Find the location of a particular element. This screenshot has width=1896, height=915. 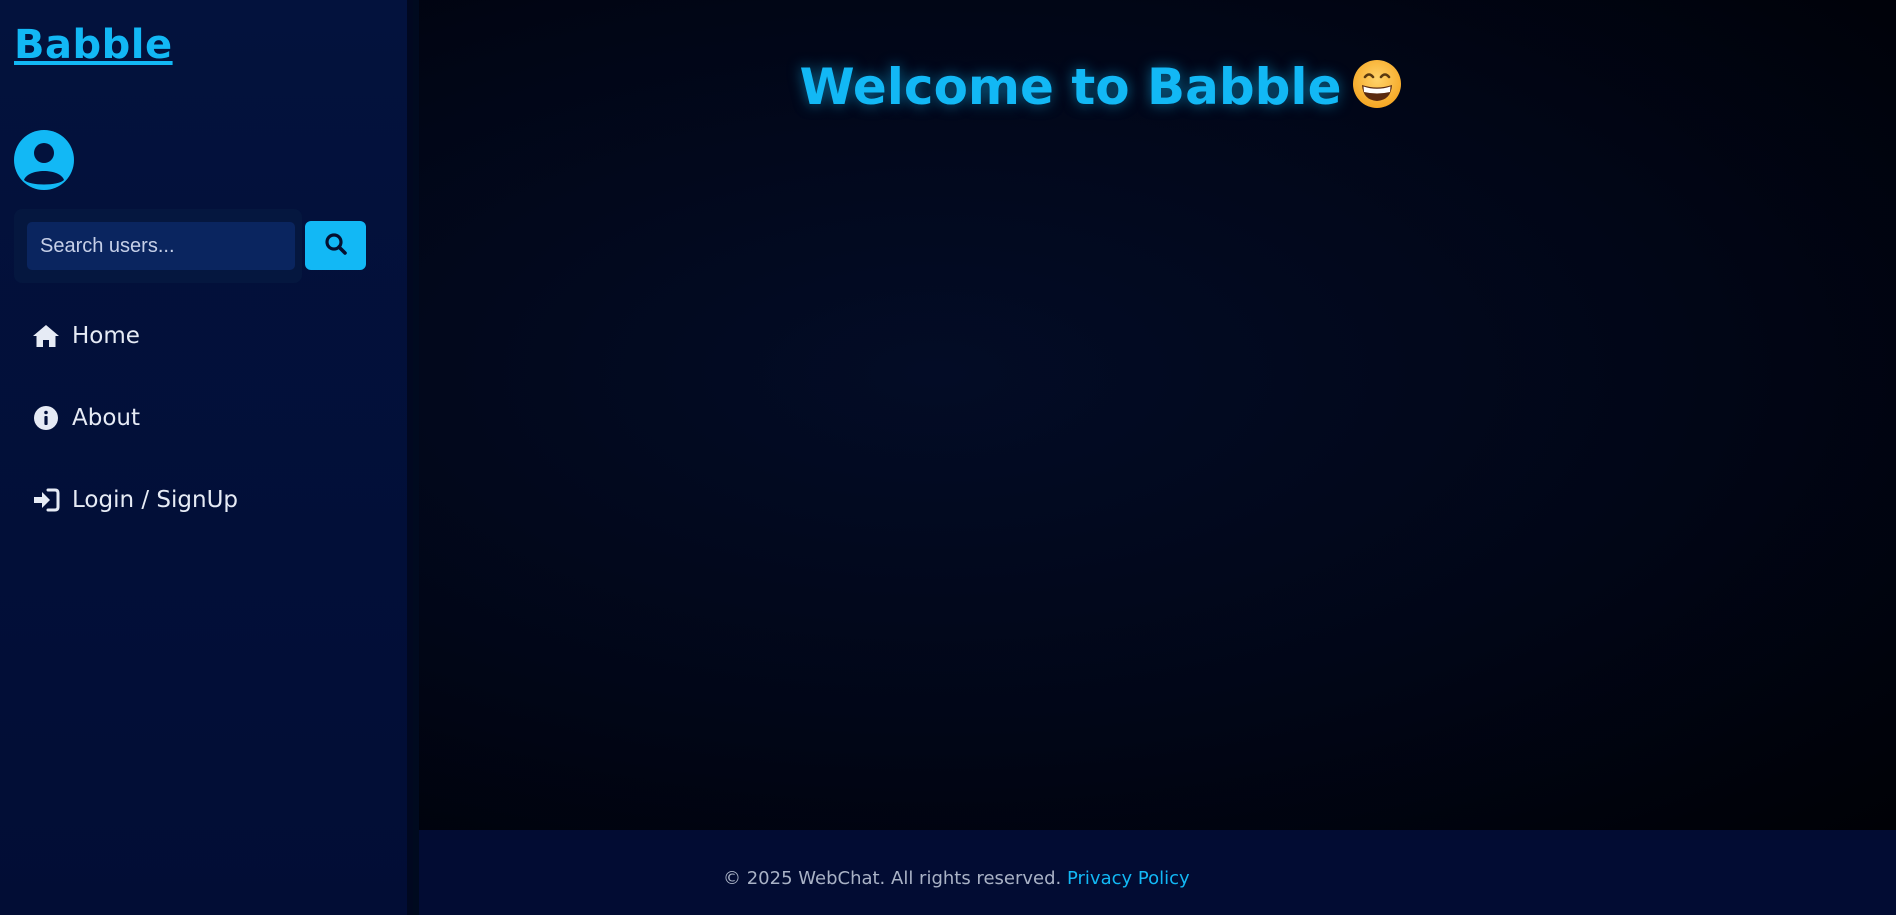

nav-item-home: Home is located at coordinates (86, 336).